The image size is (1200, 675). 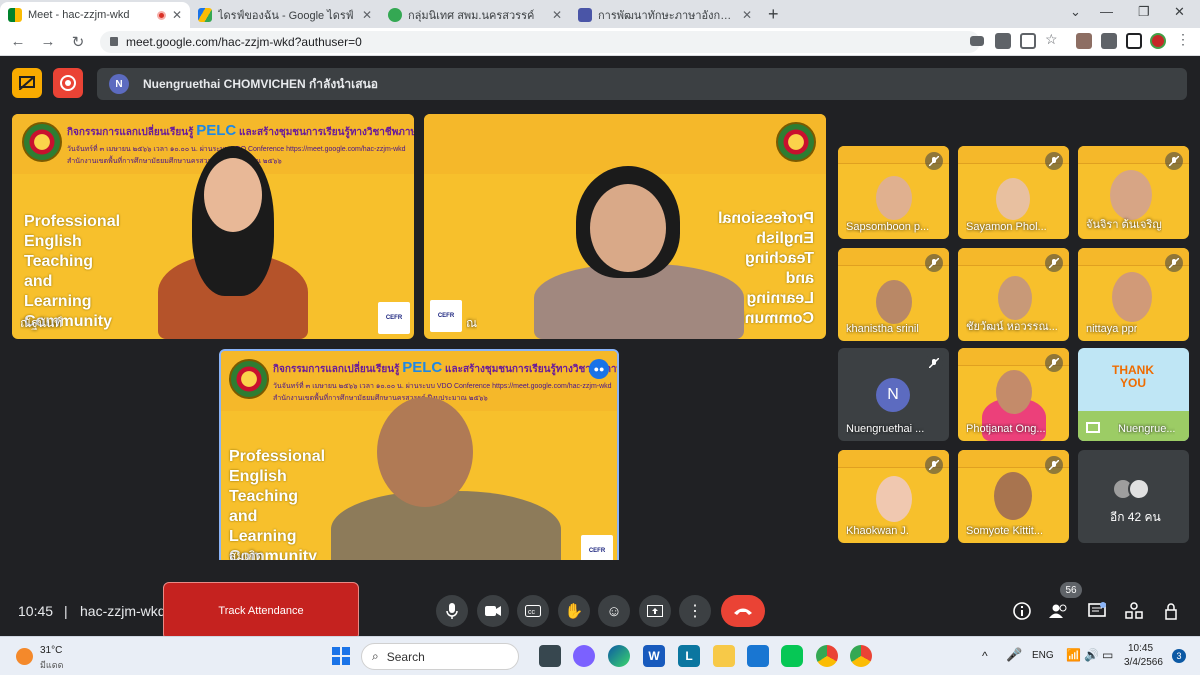 I want to click on meeting-details-icon, so click(x=1022, y=611).